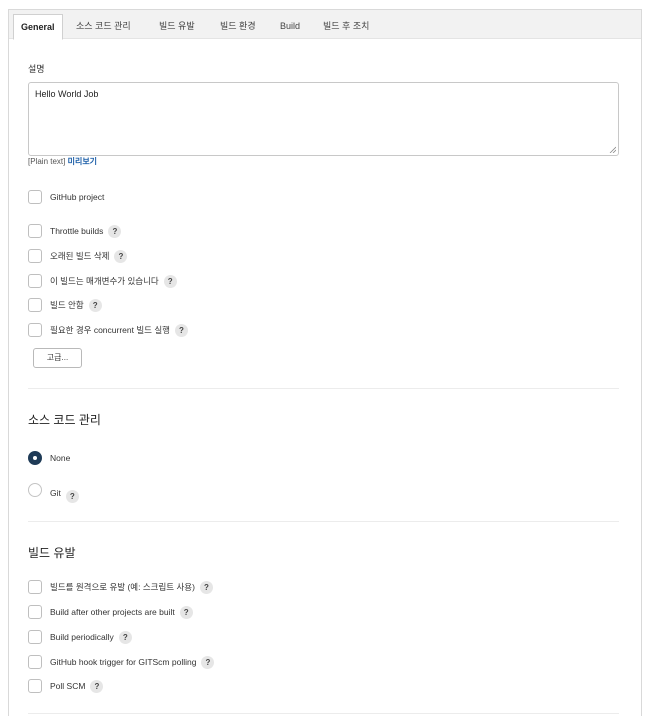 The height and width of the screenshot is (716, 647). Describe the element at coordinates (77, 231) in the screenshot. I see `throttle-builds-label: Throttle builds` at that location.